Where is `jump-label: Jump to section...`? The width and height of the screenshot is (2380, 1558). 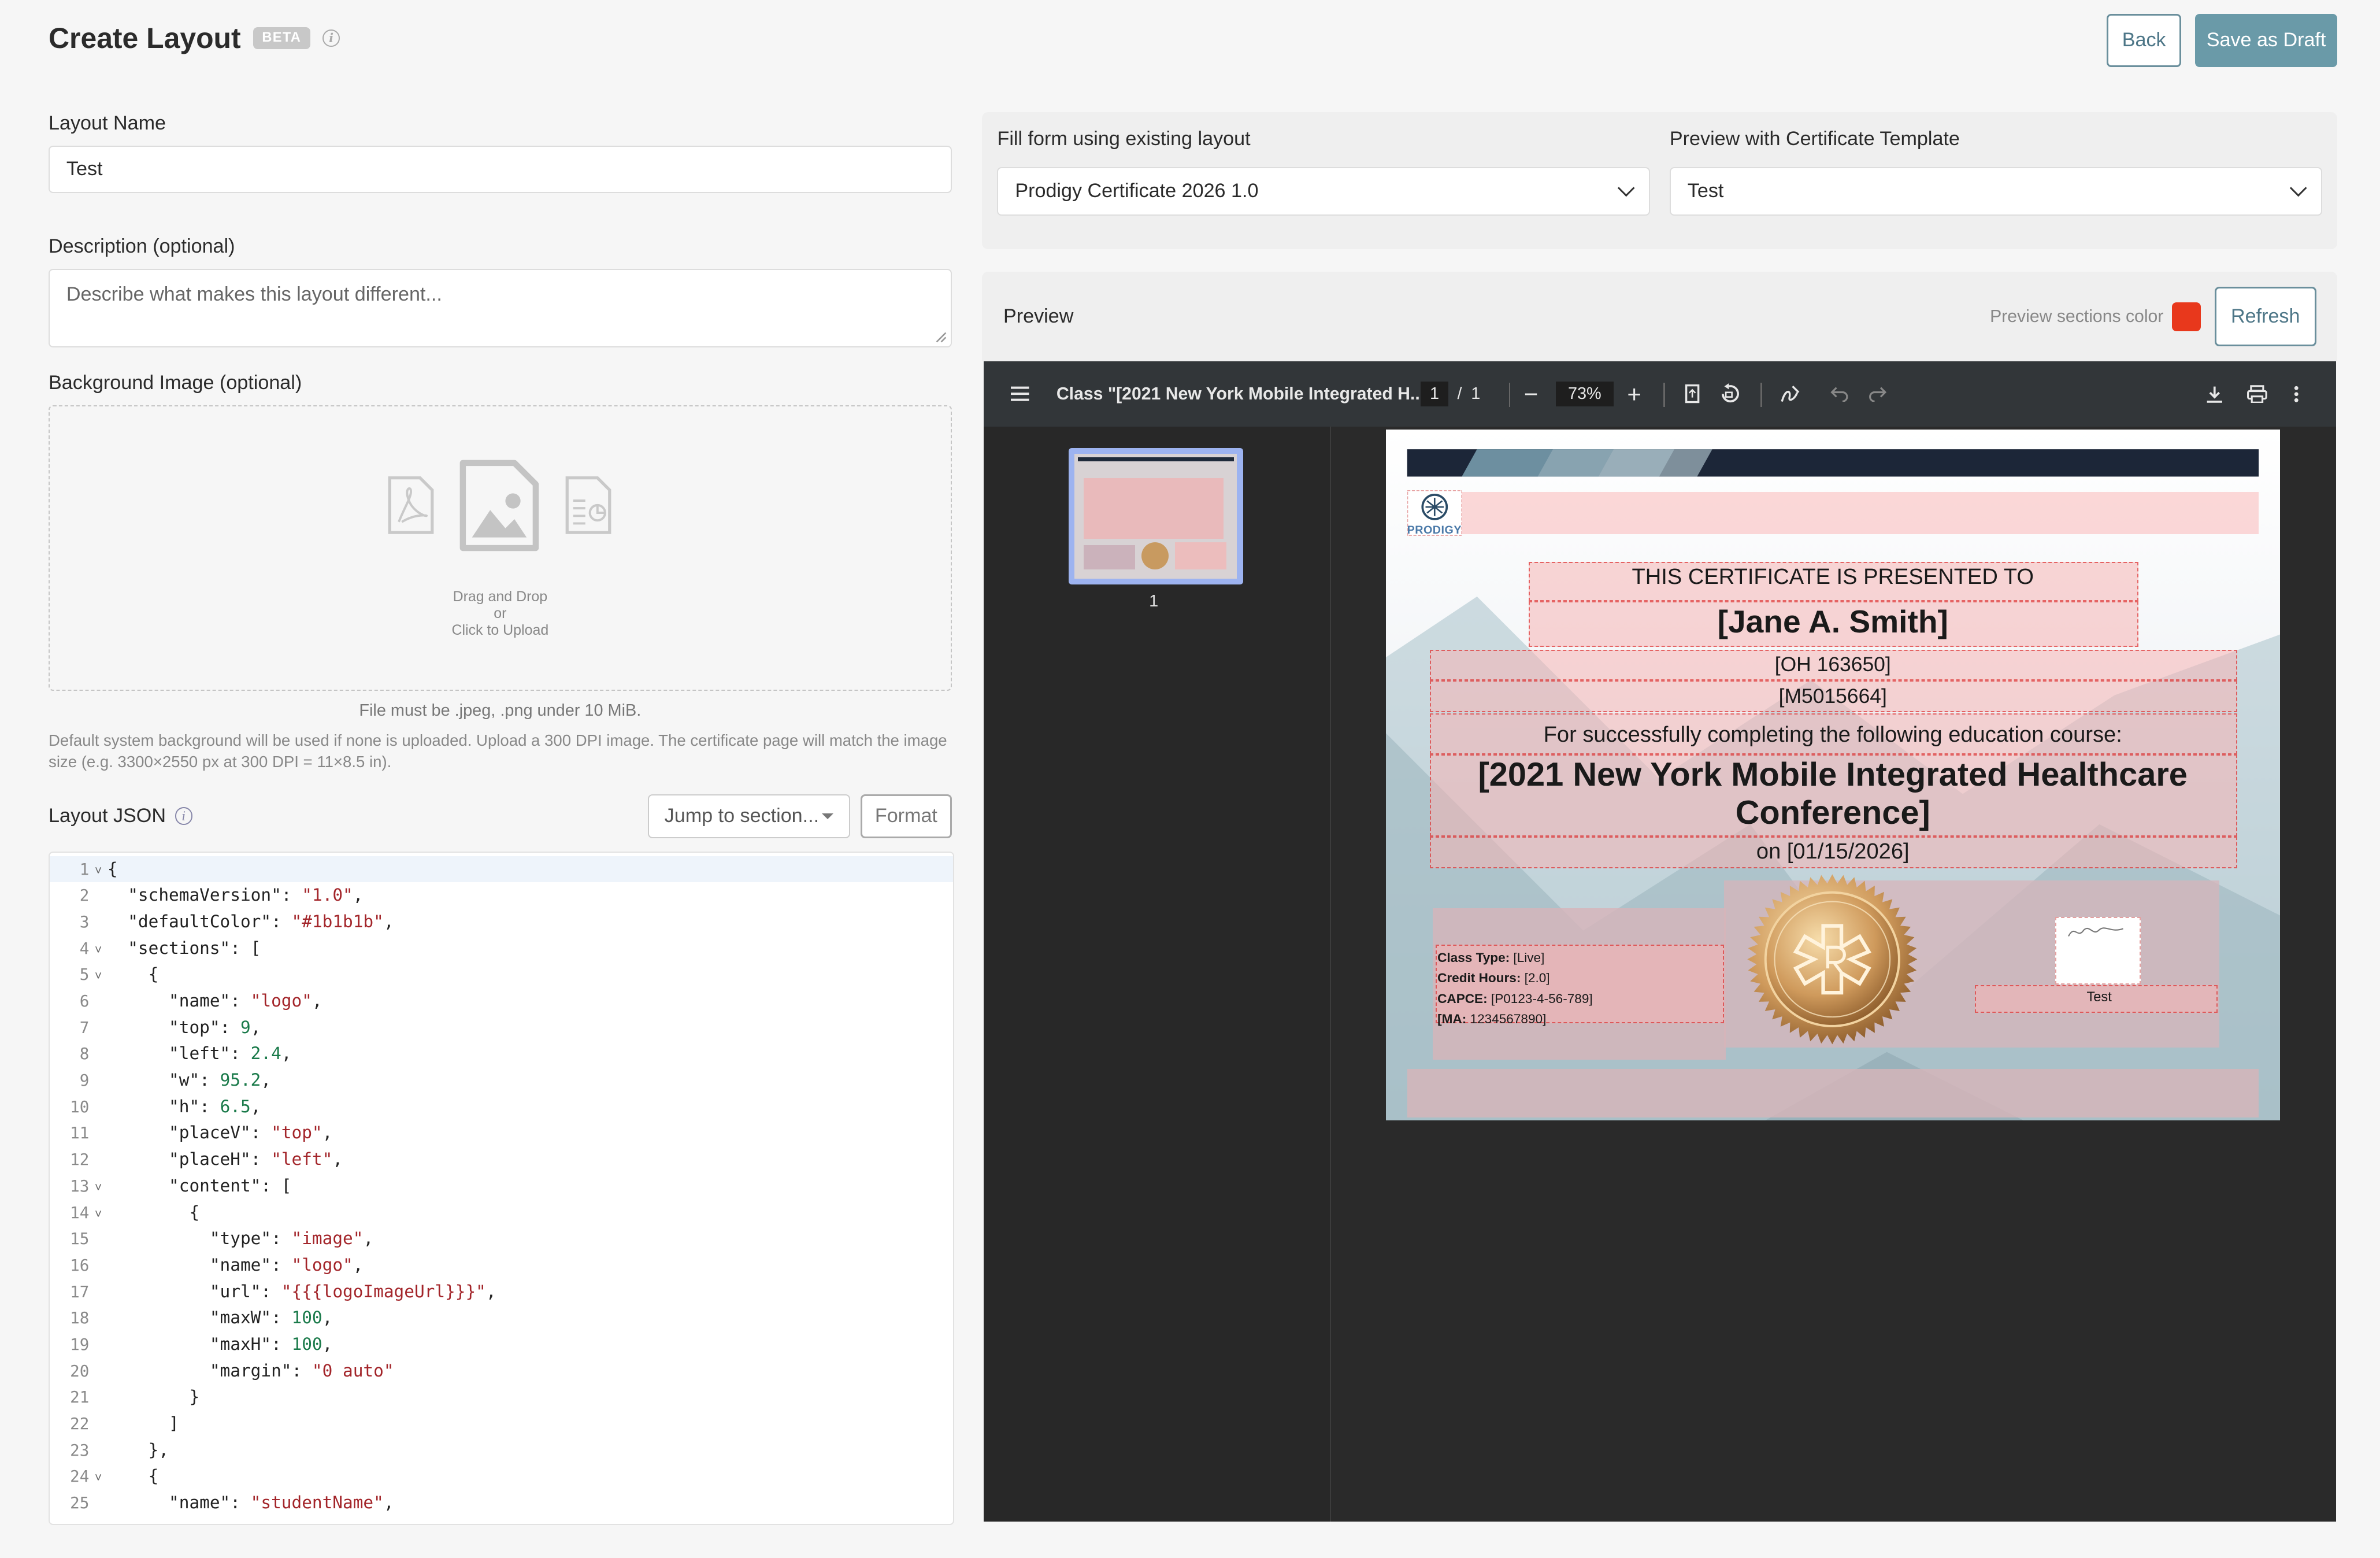 jump-label: Jump to section... is located at coordinates (742, 816).